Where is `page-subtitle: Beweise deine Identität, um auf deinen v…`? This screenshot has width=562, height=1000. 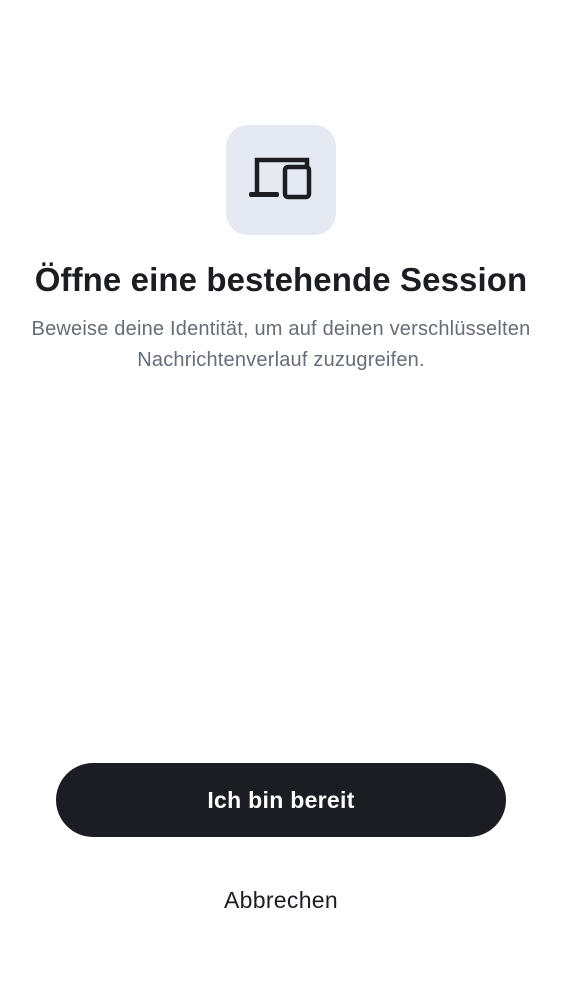
page-subtitle: Beweise deine Identität, um auf deinen v… is located at coordinates (281, 344).